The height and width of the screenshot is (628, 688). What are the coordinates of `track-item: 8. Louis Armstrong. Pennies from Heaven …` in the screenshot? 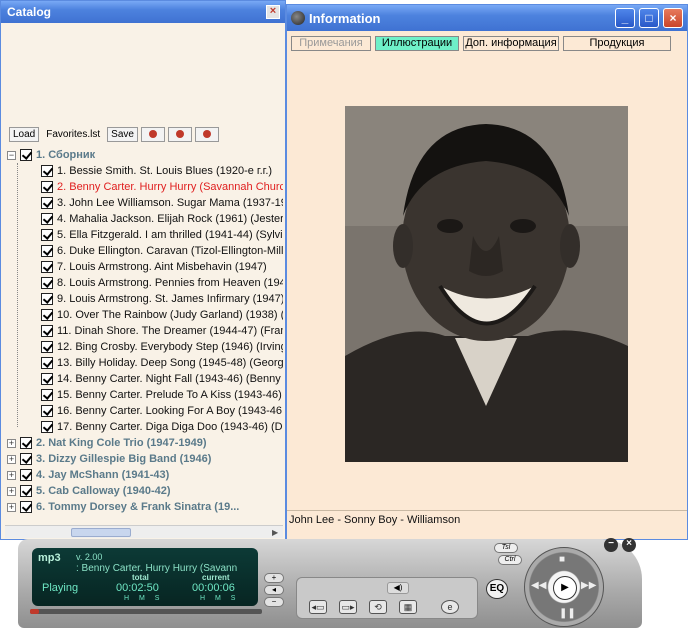 It's located at (145, 283).